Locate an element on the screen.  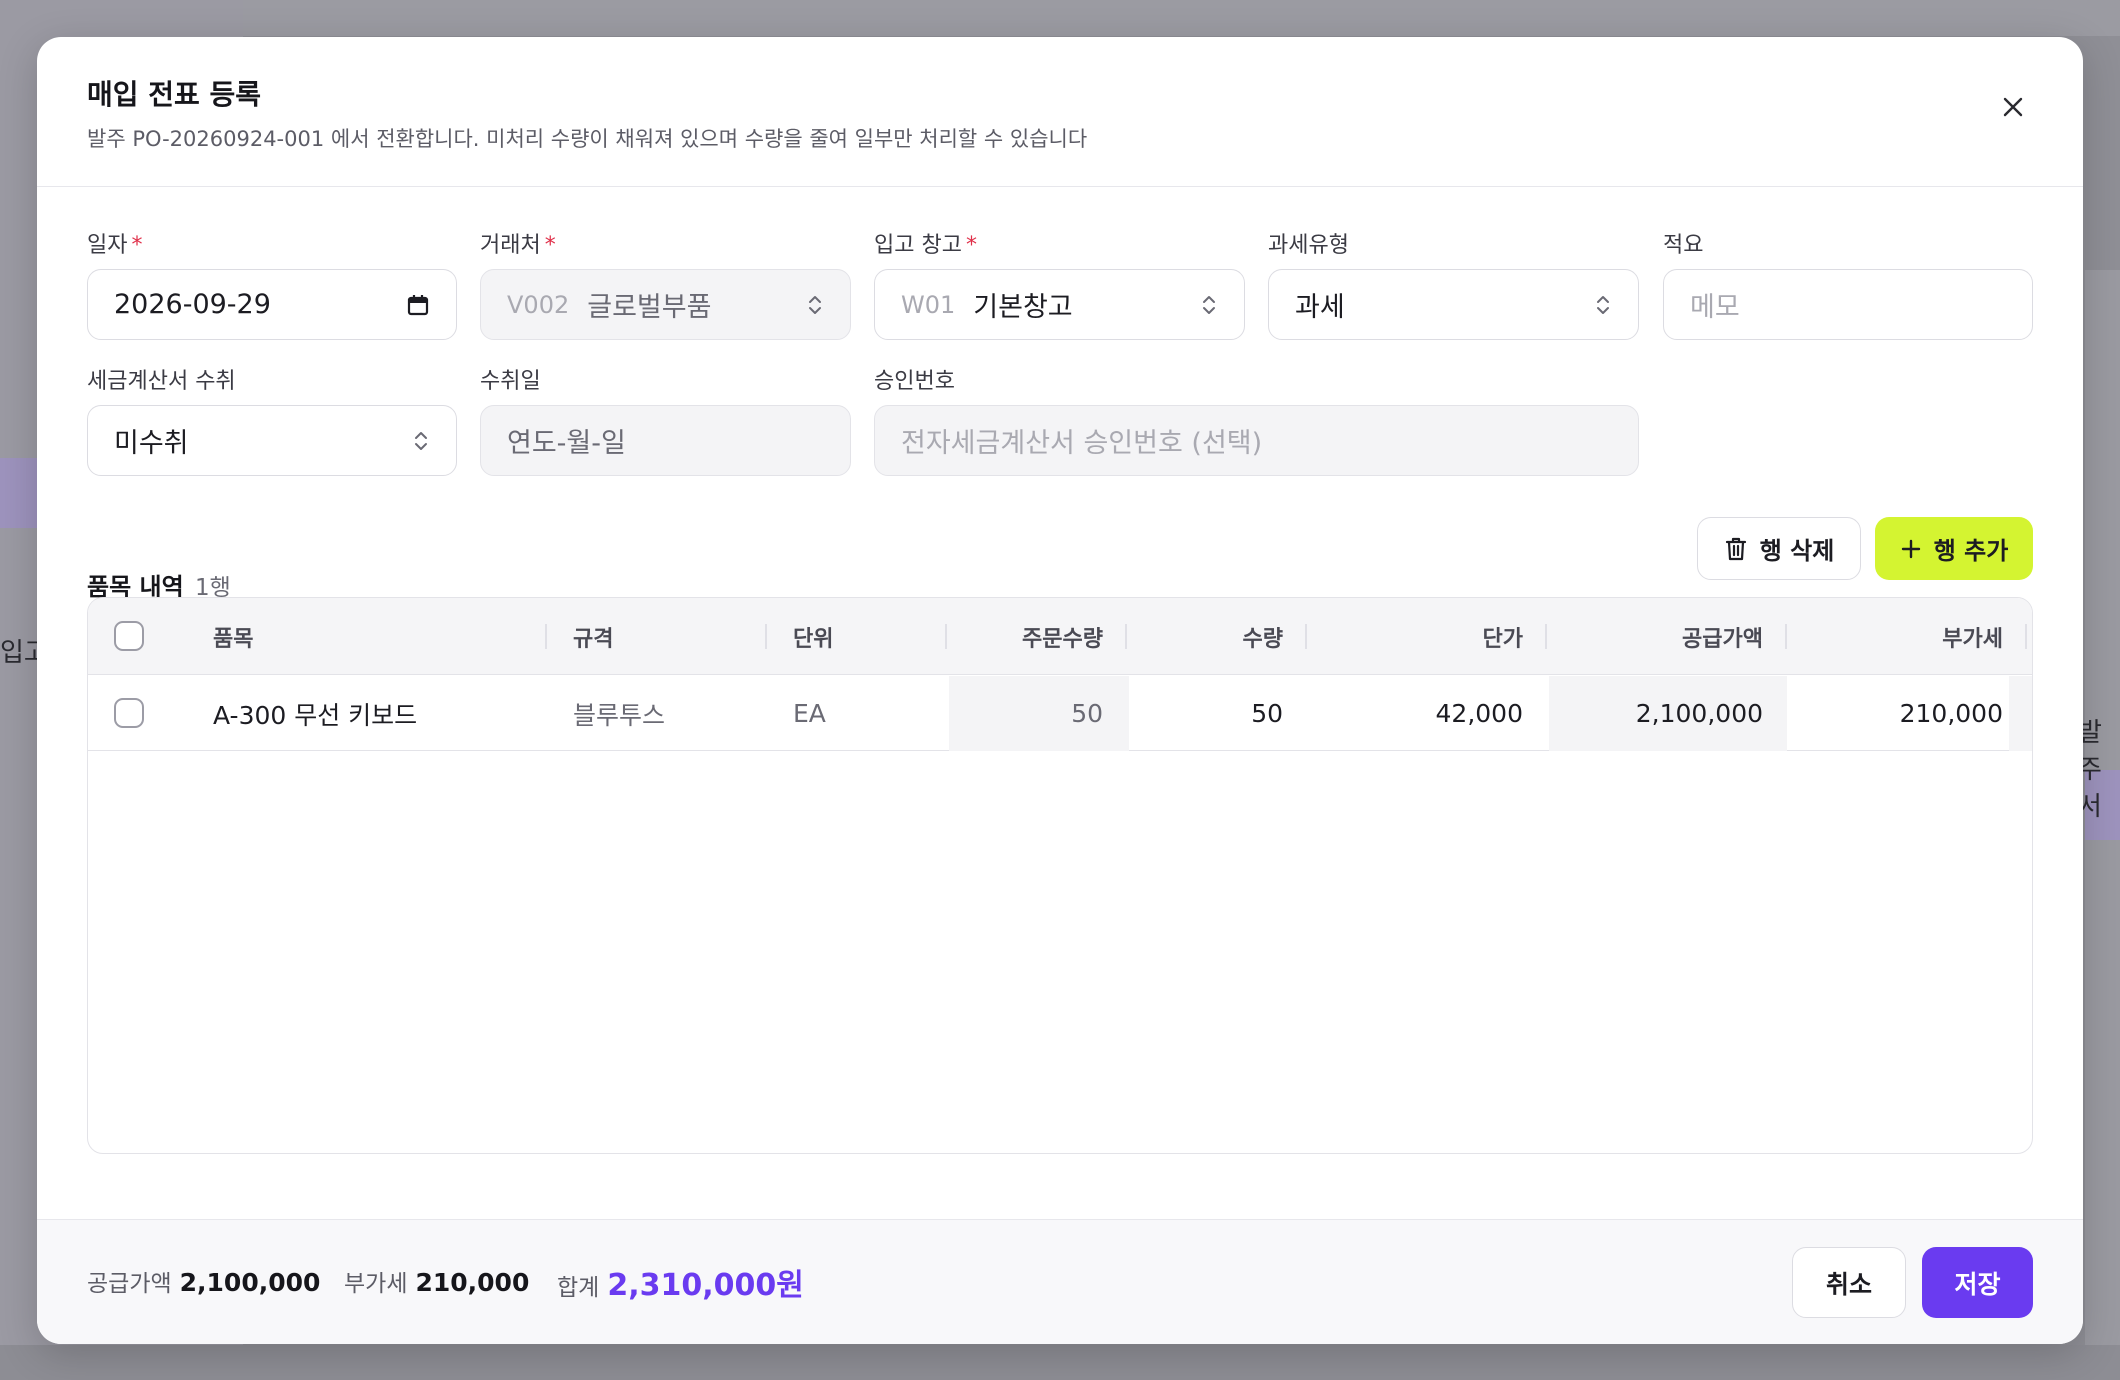
add-row-label: 행 추가 is located at coordinates (1971, 551).